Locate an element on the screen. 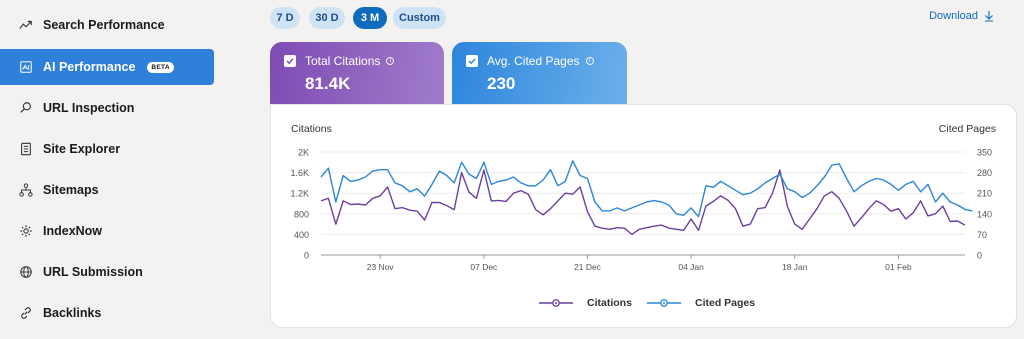 The height and width of the screenshot is (339, 1024). cited-pages-card-title: Avg. Cited Pages is located at coordinates (533, 61).